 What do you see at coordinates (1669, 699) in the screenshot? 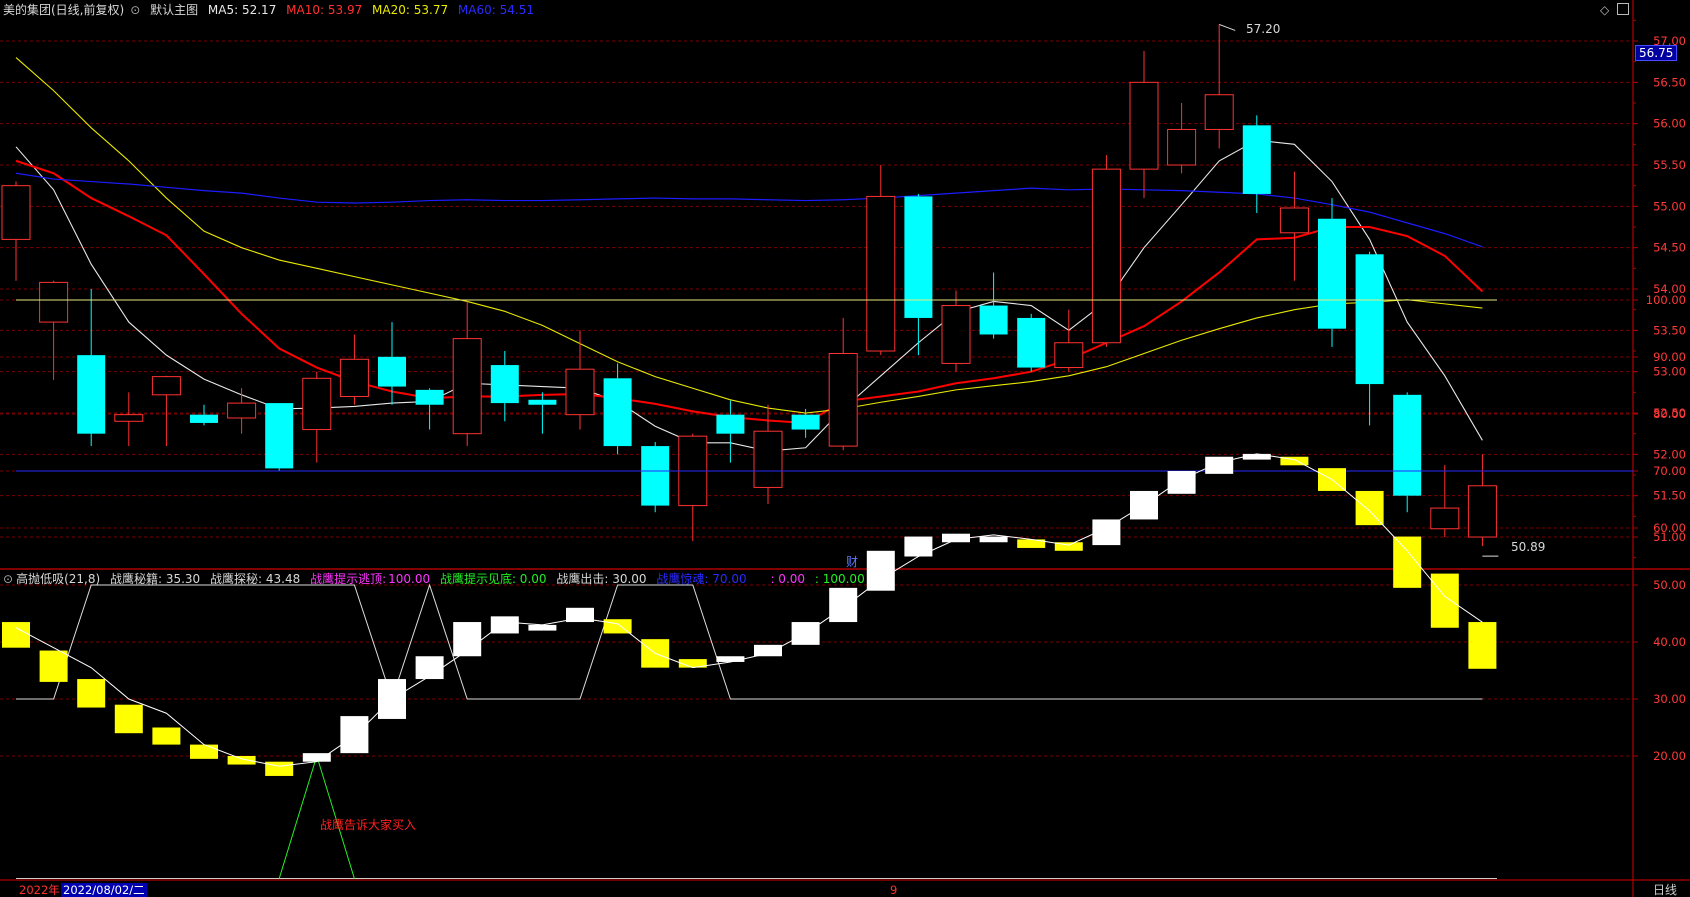
I see `indicator-tick-label: 30.00` at bounding box center [1669, 699].